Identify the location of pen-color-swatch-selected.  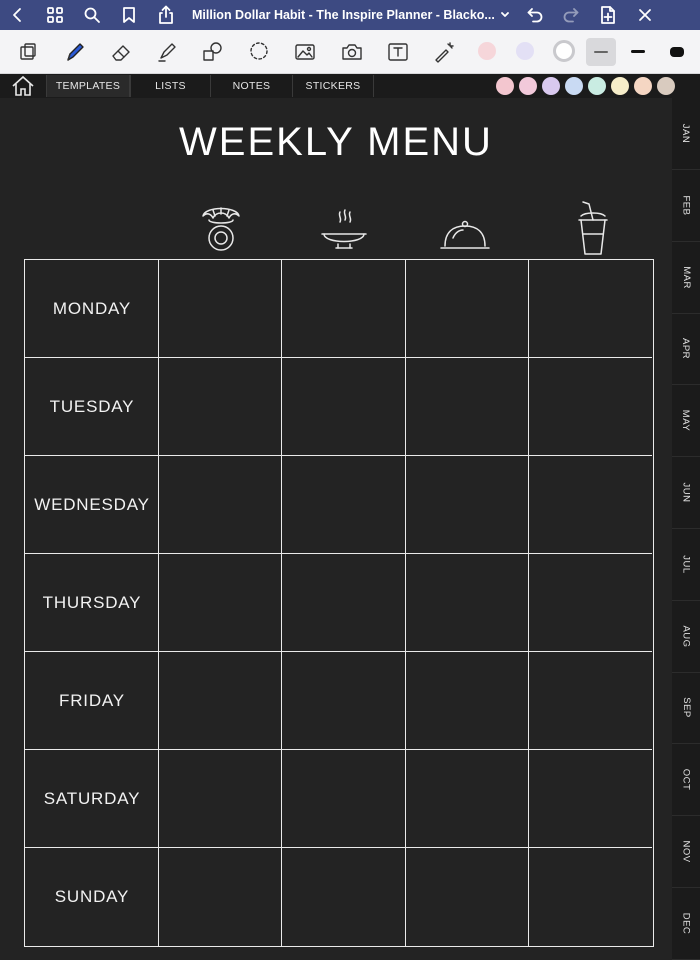
(564, 51).